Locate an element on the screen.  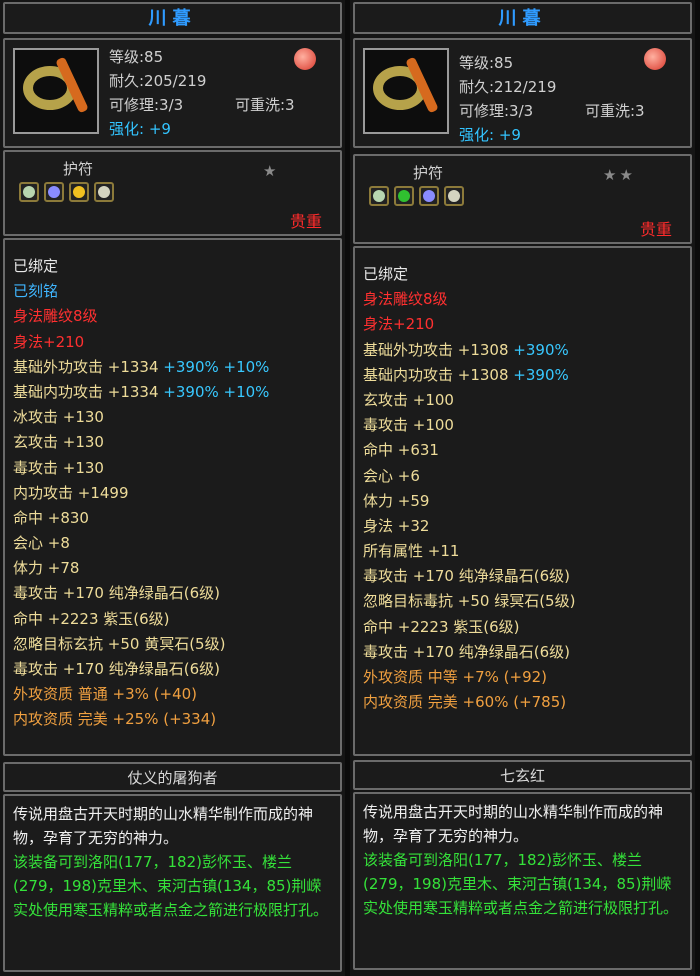
attribute-line: 体力 +59 is located at coordinates (522, 501).